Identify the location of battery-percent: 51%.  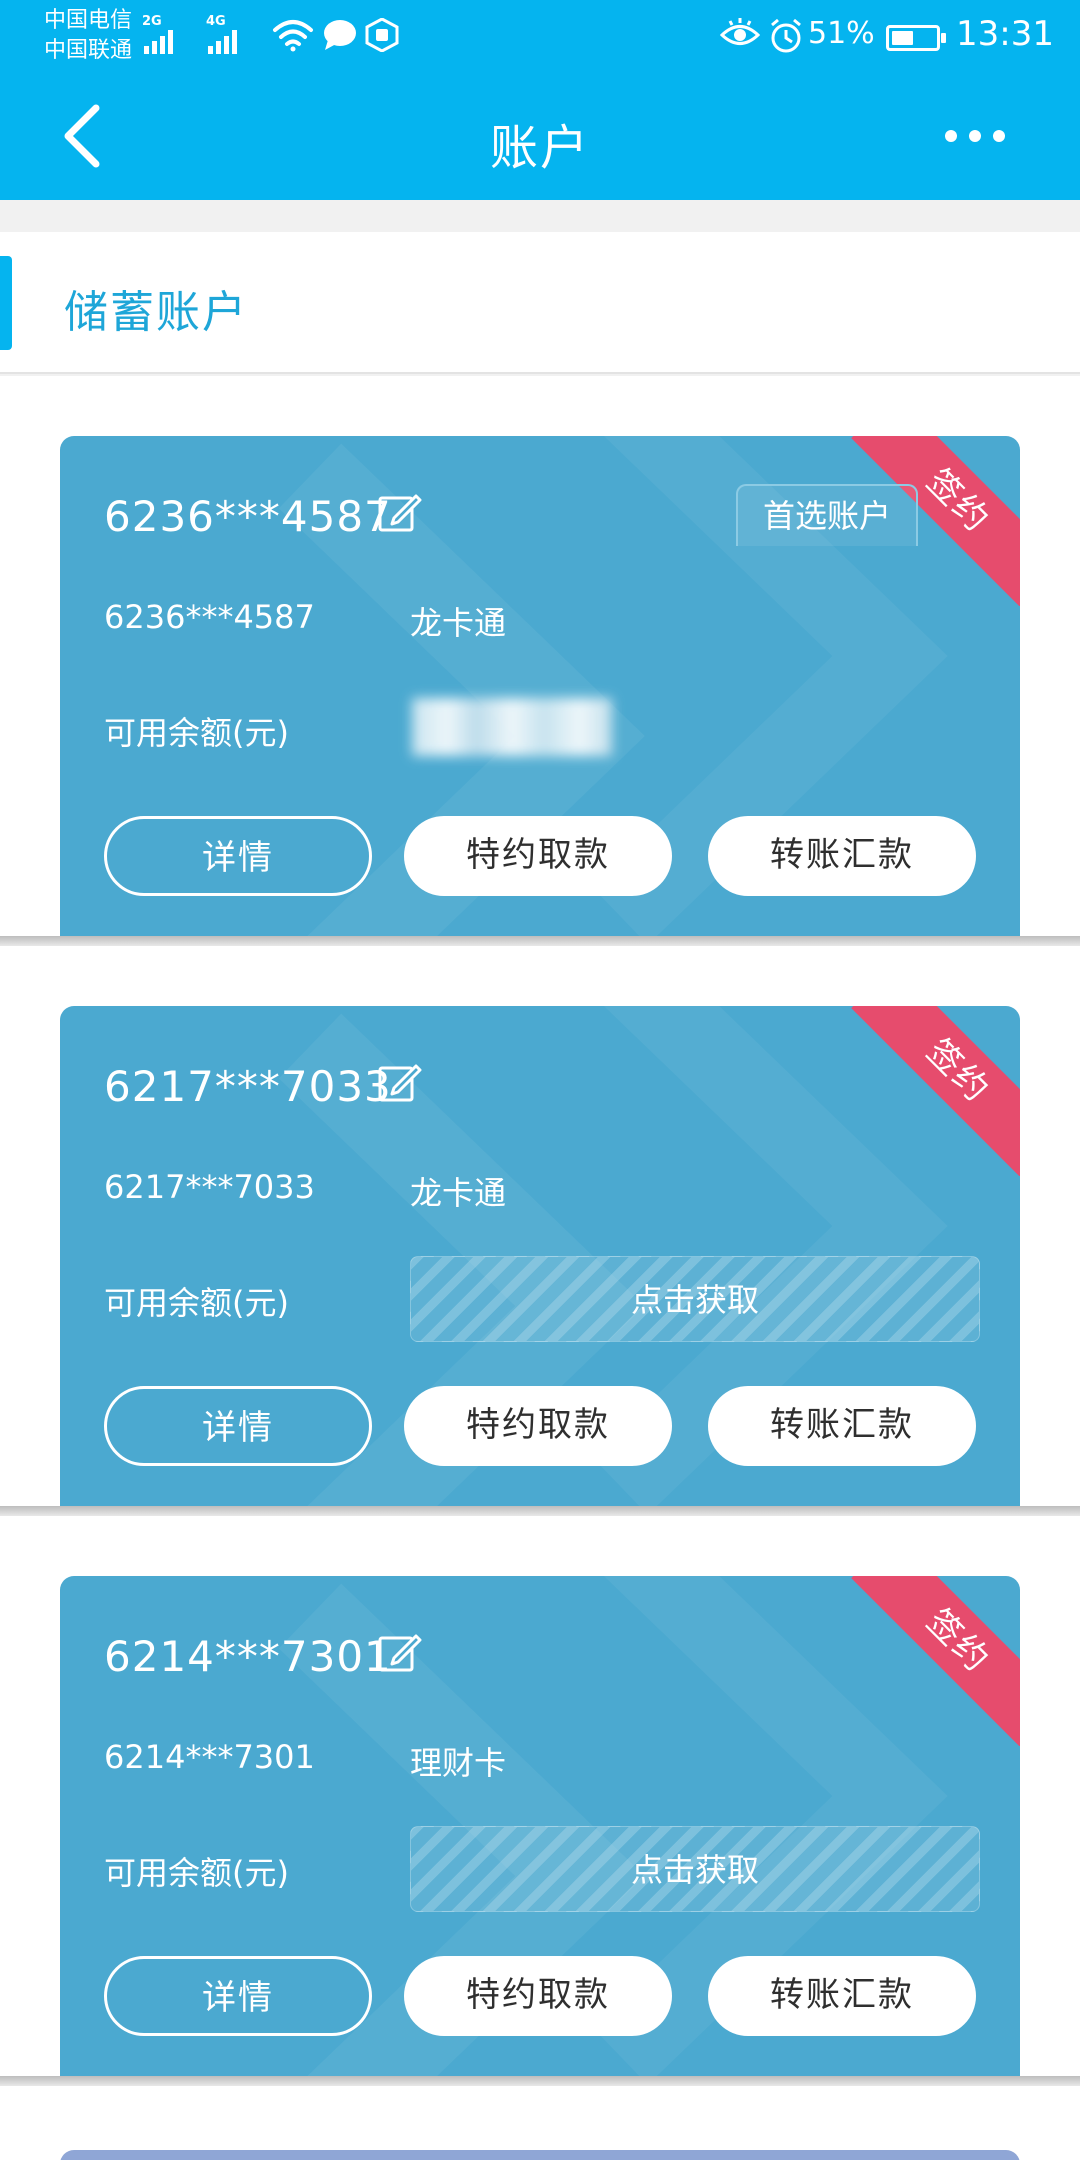
(841, 33).